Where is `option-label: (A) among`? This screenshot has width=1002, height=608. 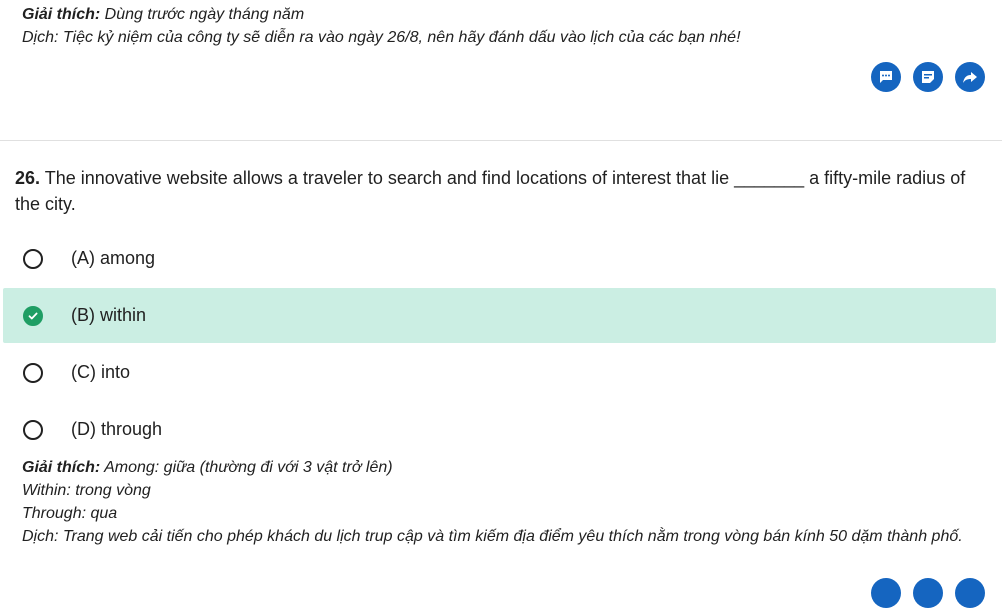
option-label: (A) among is located at coordinates (113, 258).